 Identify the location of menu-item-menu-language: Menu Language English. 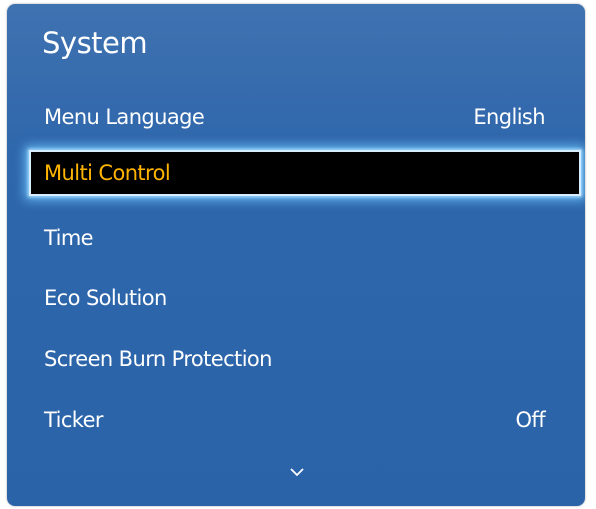
(296, 117).